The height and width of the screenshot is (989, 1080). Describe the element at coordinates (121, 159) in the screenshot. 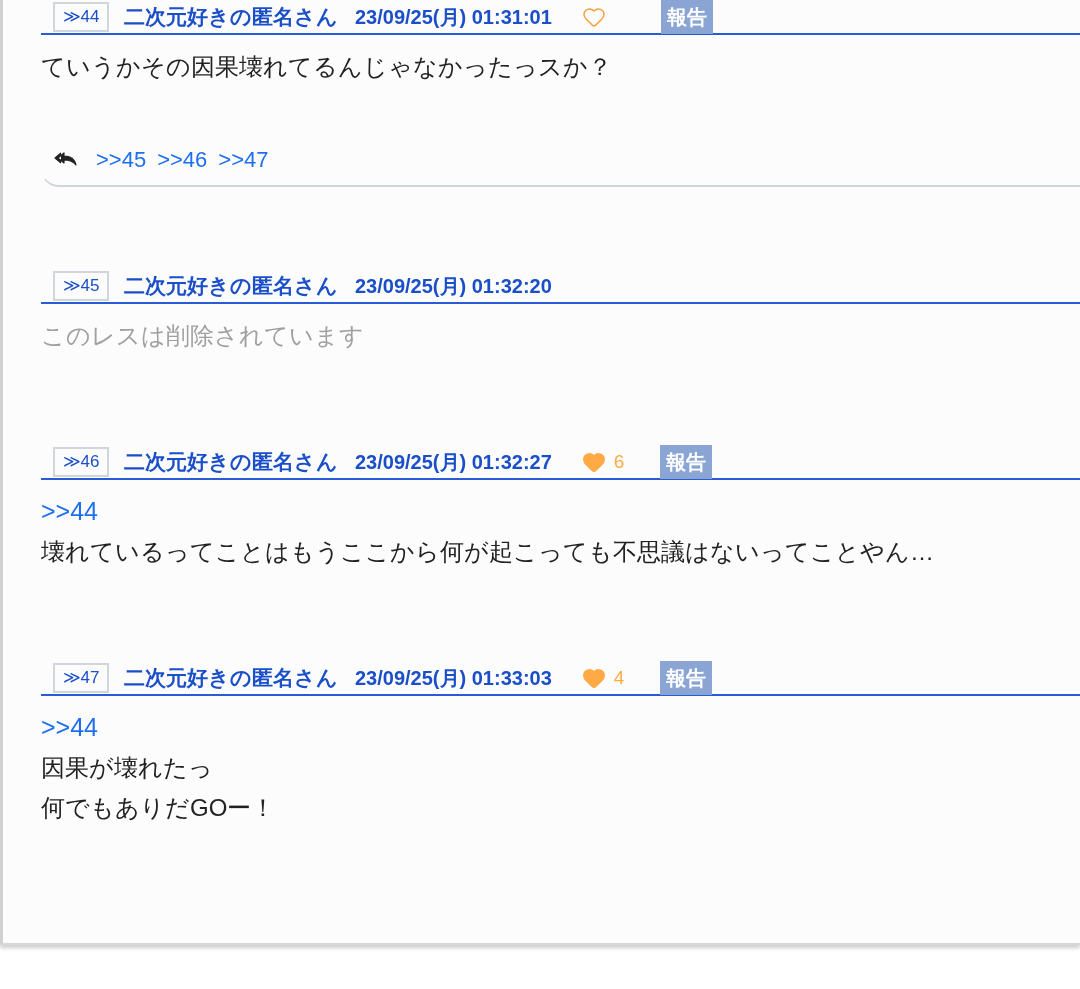

I see `reply-link: >>45` at that location.